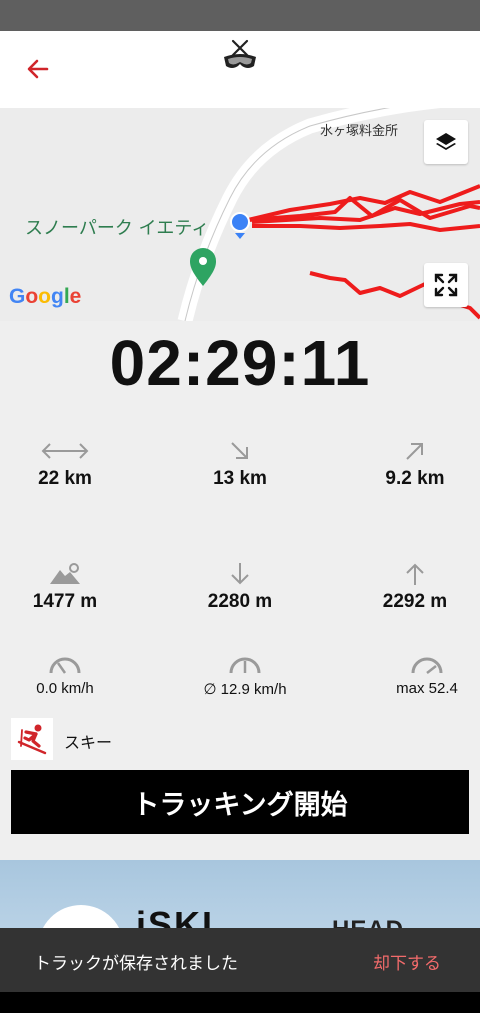  What do you see at coordinates (239, 450) in the screenshot?
I see `arrow-down-right-icon` at bounding box center [239, 450].